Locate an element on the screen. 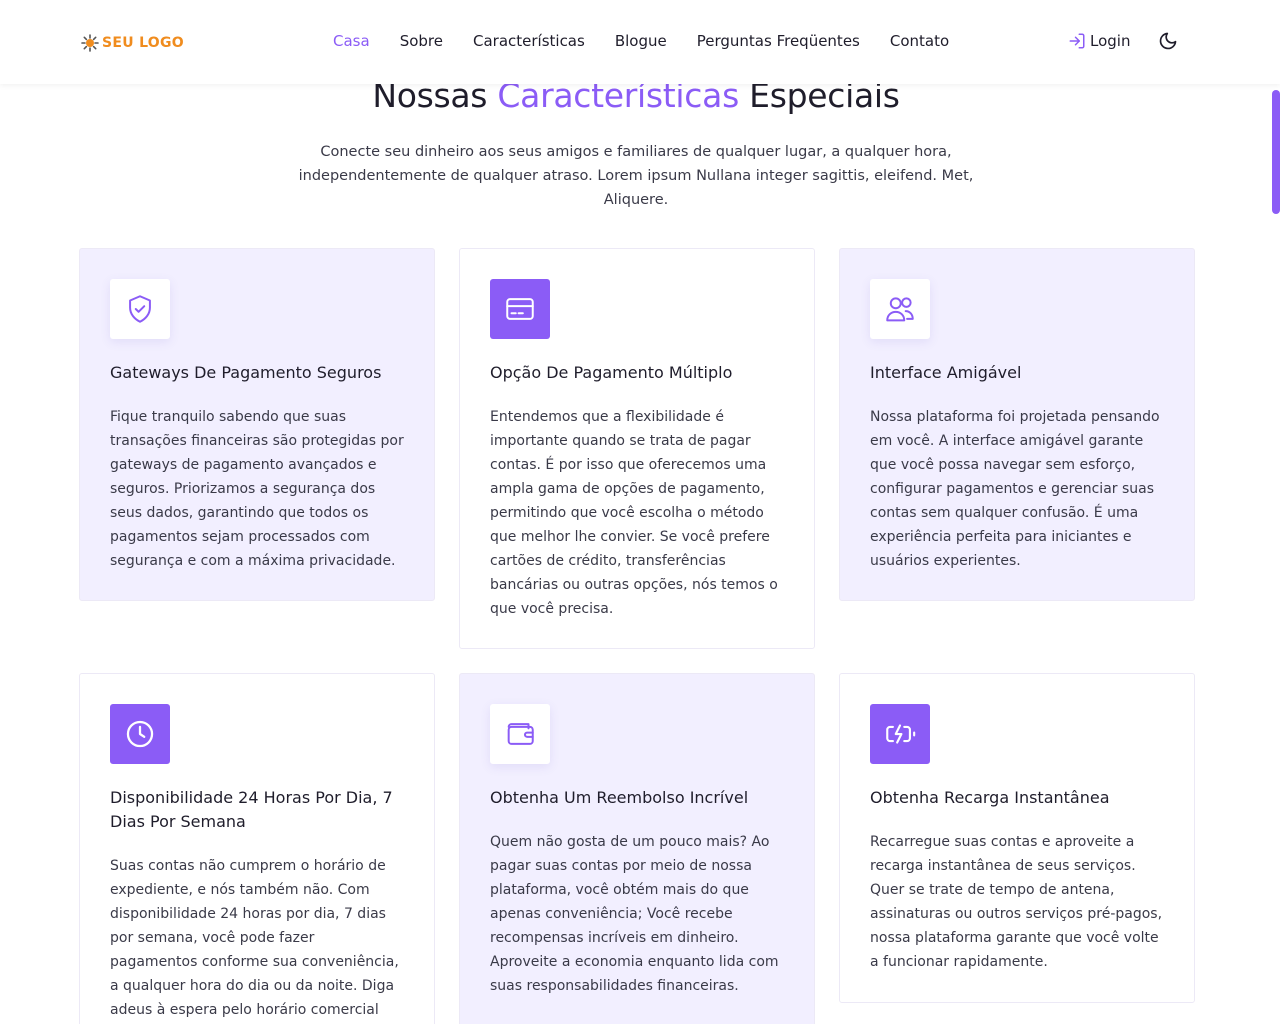 The image size is (1280, 1024). credit-card-icon is located at coordinates (520, 309).